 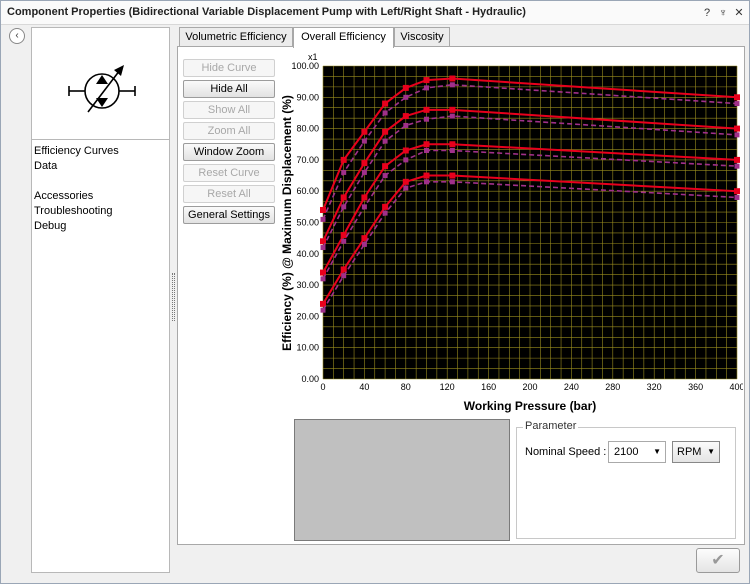 I want to click on nav-item-efficiency-curves: Efficiency Curves, so click(x=76, y=151).